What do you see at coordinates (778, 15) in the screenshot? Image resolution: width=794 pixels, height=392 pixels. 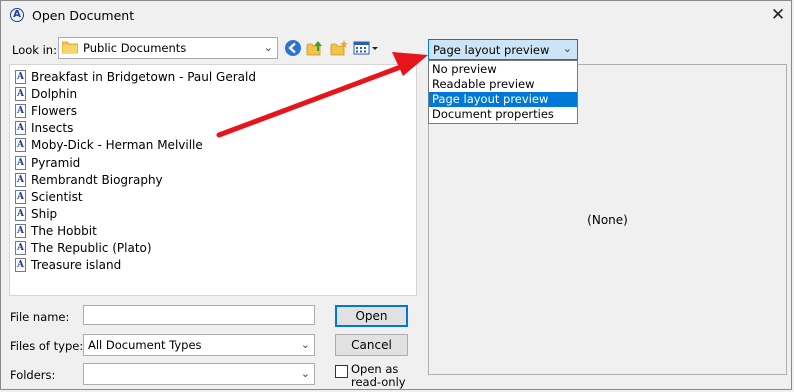 I see `close-icon: ✕` at bounding box center [778, 15].